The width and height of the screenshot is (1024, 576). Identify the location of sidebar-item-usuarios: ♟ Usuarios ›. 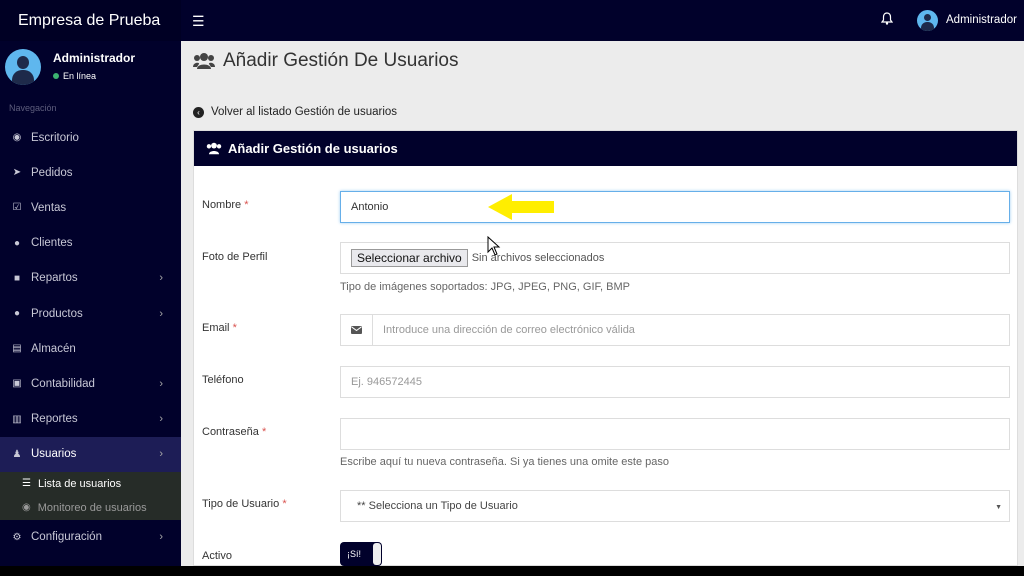
(90, 454).